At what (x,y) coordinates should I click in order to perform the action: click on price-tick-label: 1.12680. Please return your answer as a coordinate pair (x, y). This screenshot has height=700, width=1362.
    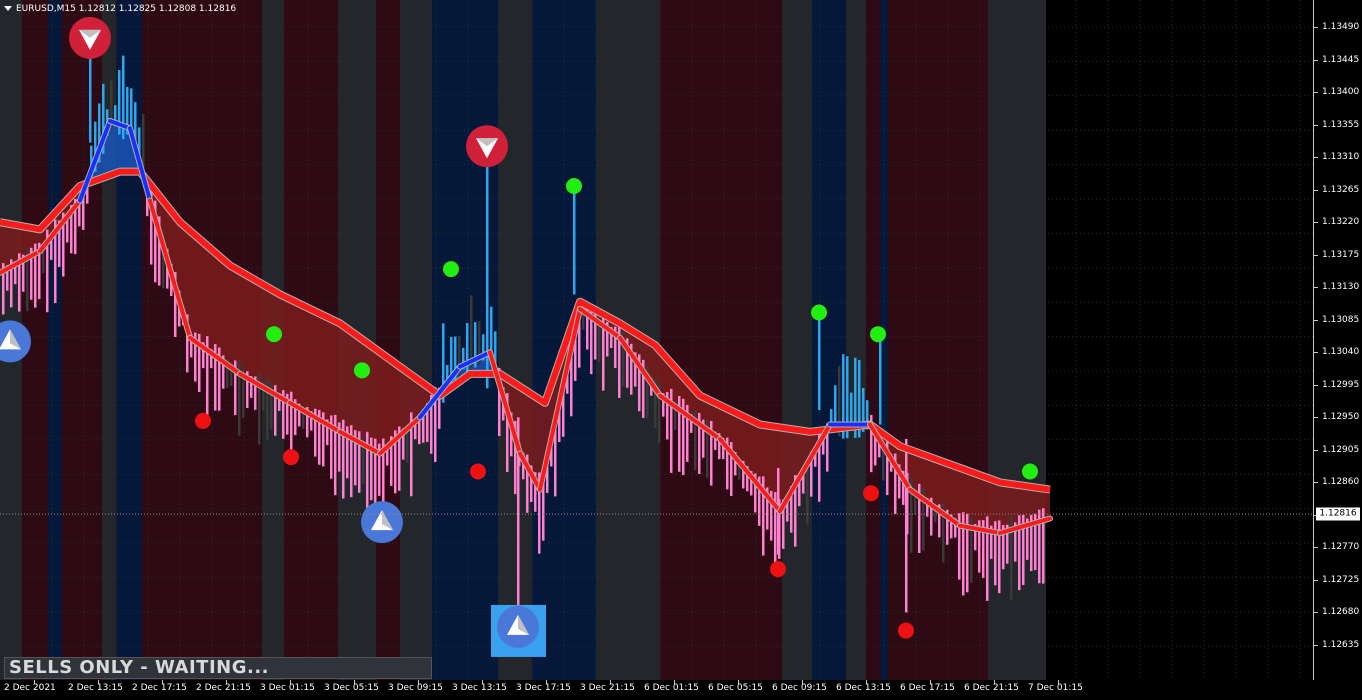
    Looking at the image, I should click on (1341, 612).